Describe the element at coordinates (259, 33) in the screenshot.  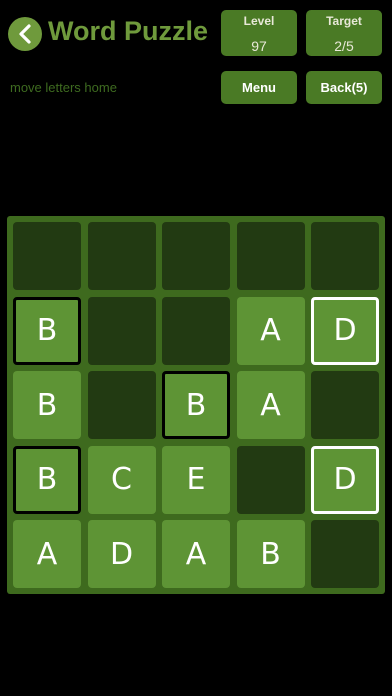
I see `level-box: Level 97` at that location.